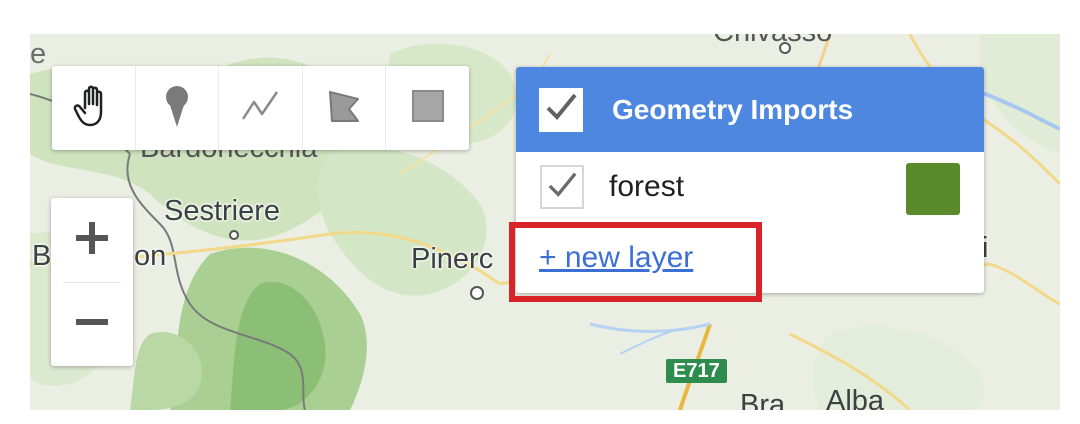 This screenshot has height=424, width=1080. I want to click on zoom-control, so click(92, 282).